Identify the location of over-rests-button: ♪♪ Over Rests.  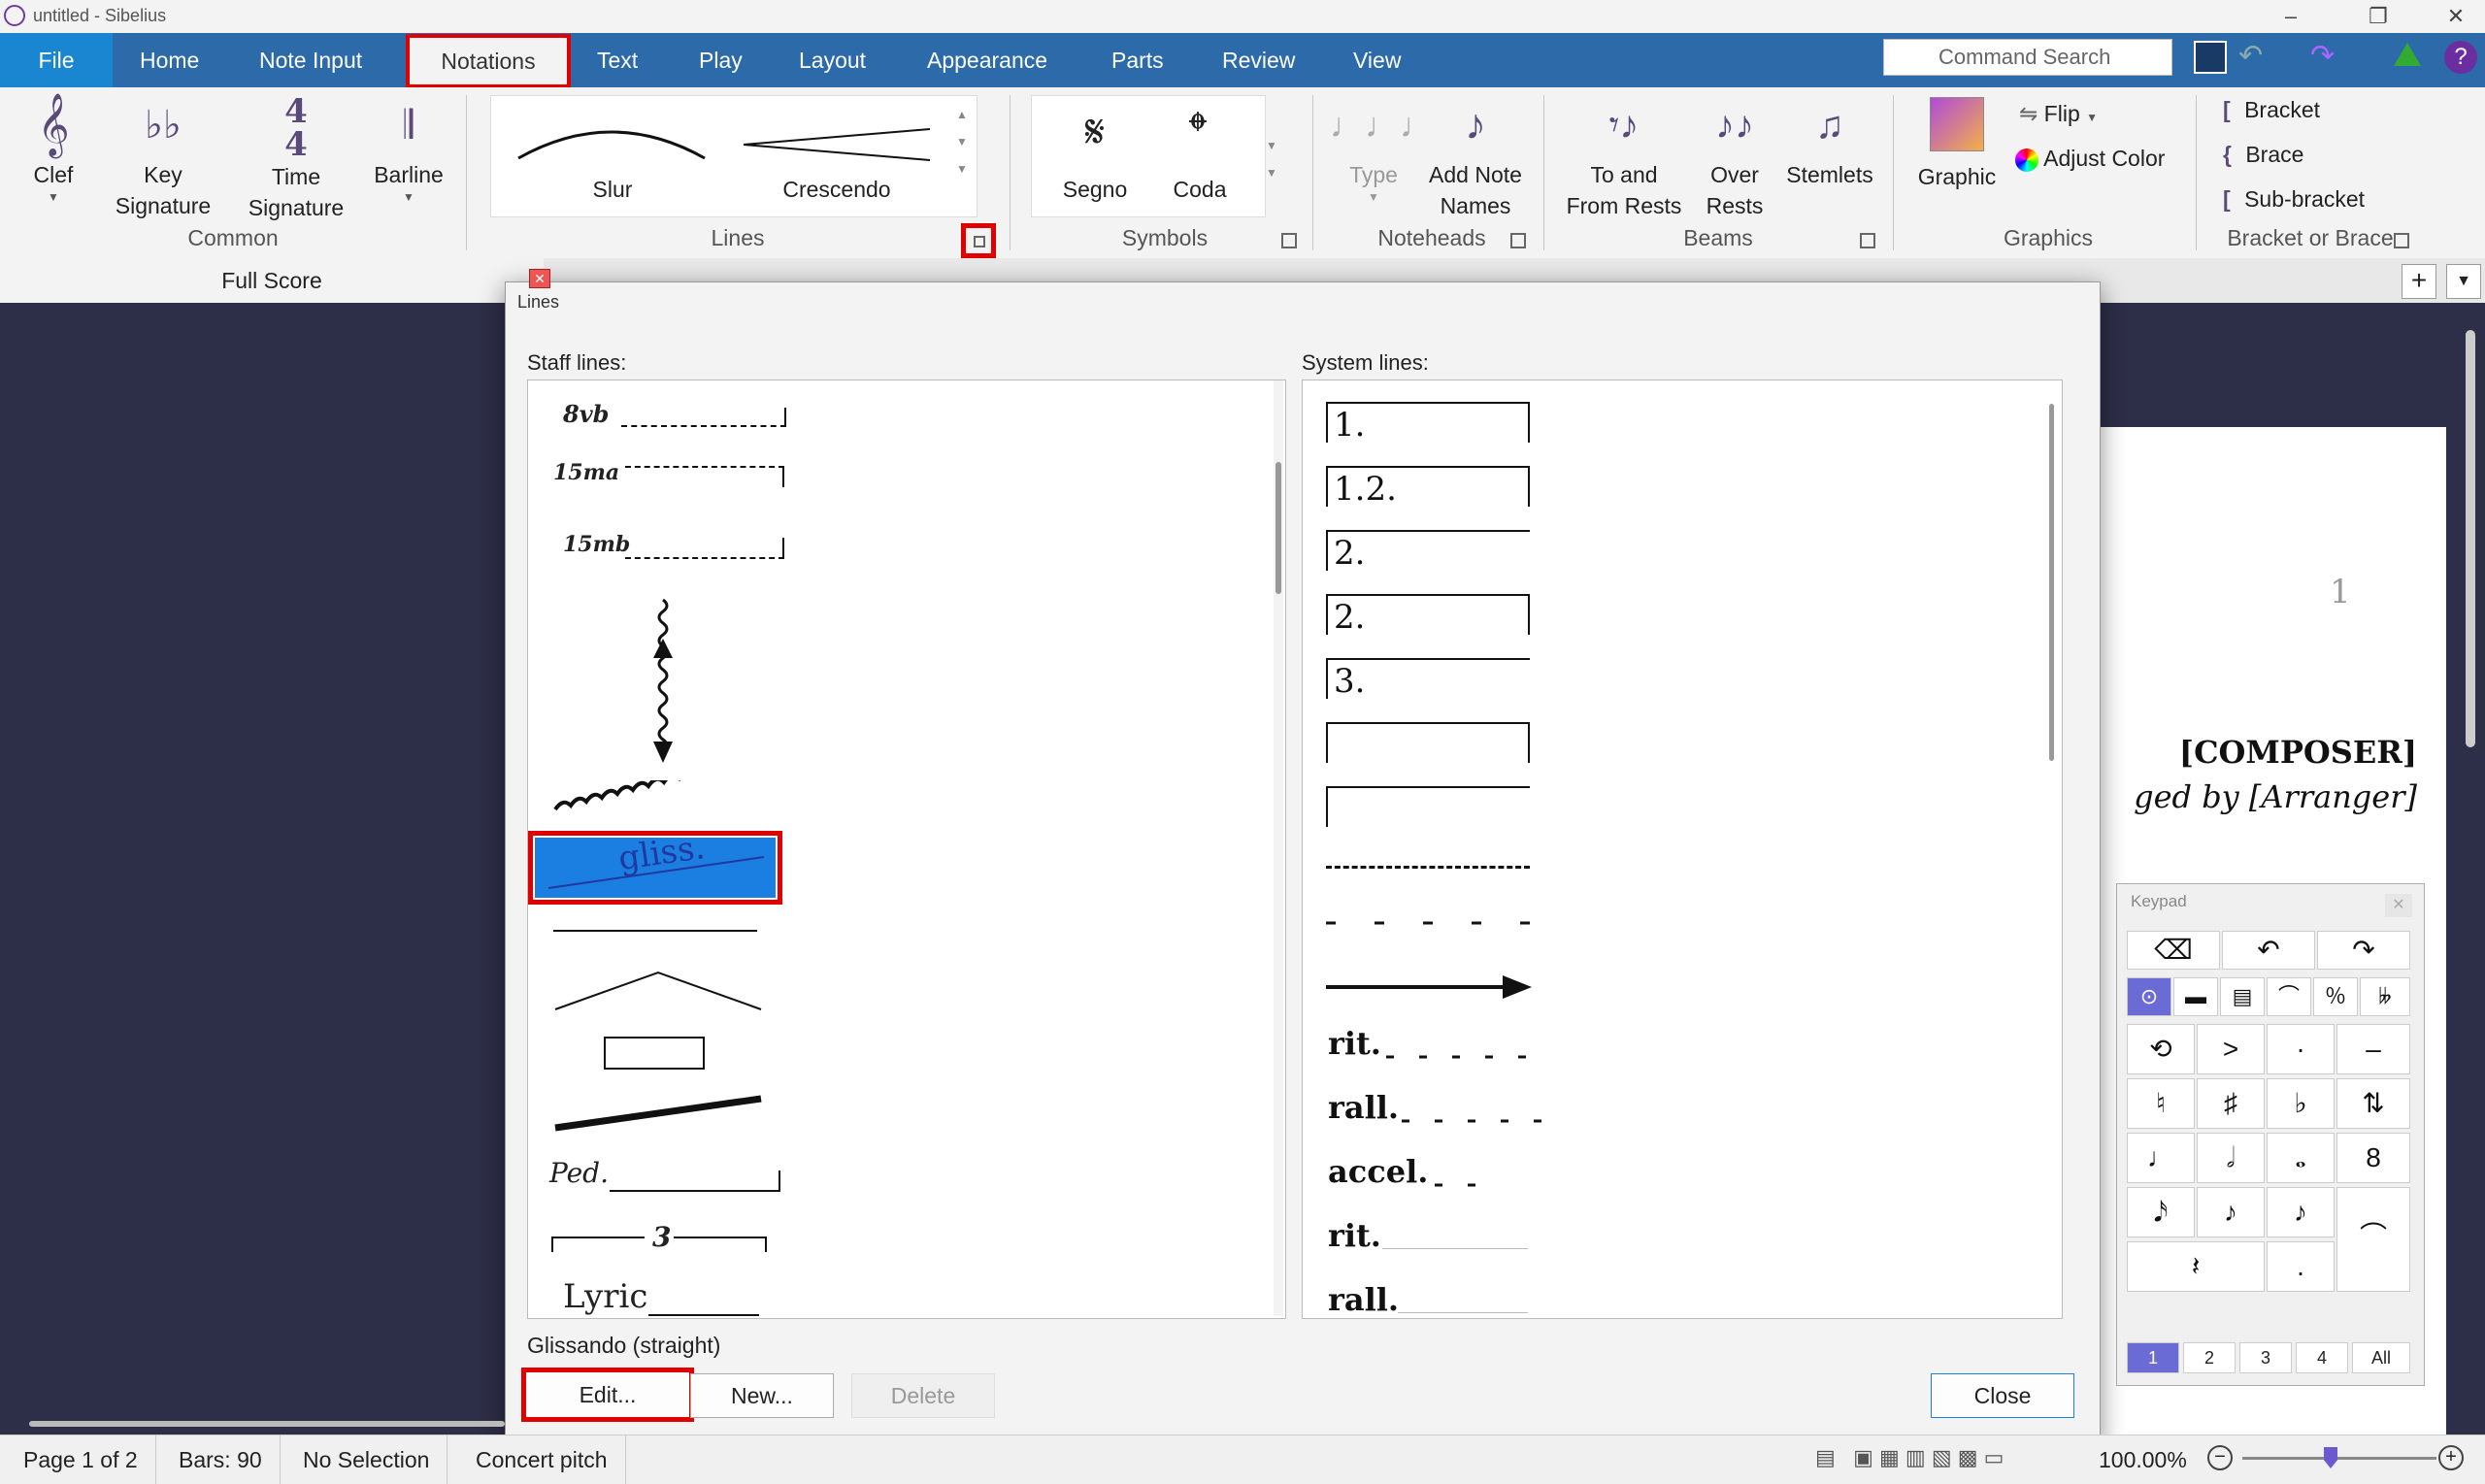
(1735, 156).